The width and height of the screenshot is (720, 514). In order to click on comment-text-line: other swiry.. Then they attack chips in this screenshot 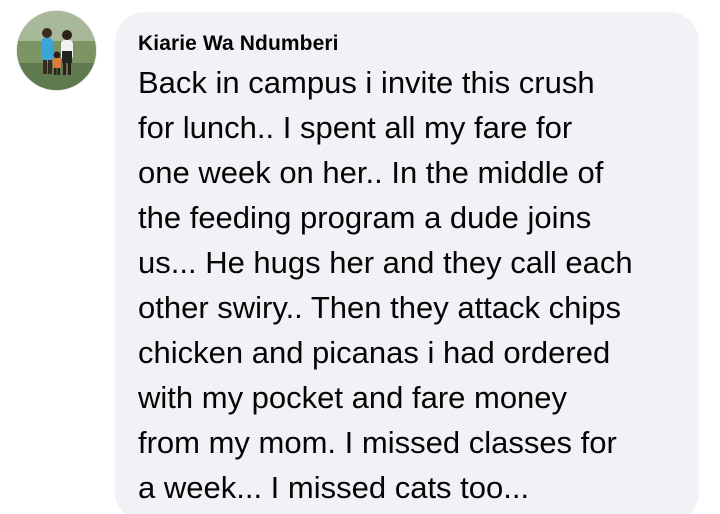, I will do `click(380, 307)`.